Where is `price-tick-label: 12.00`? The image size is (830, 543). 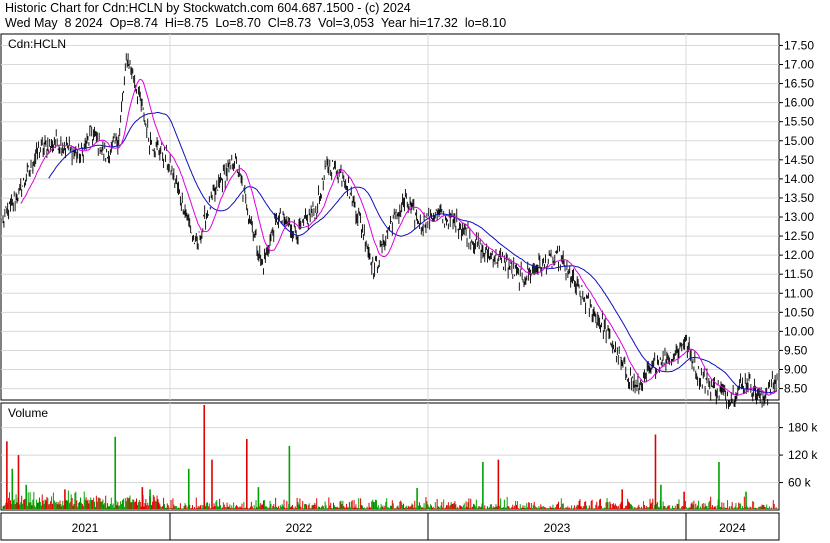
price-tick-label: 12.00 is located at coordinates (799, 255).